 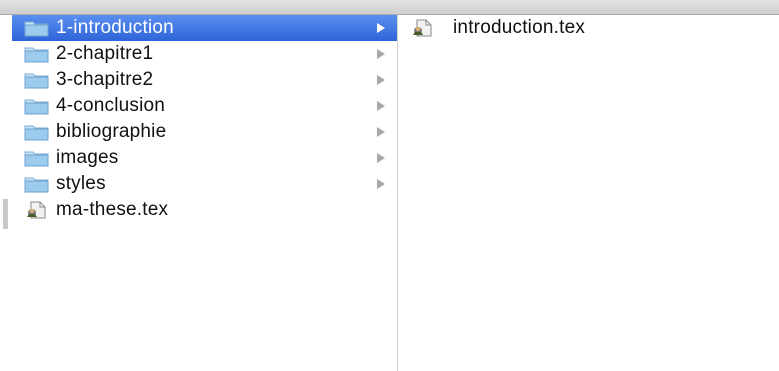 What do you see at coordinates (87, 157) in the screenshot?
I see `item-label: images` at bounding box center [87, 157].